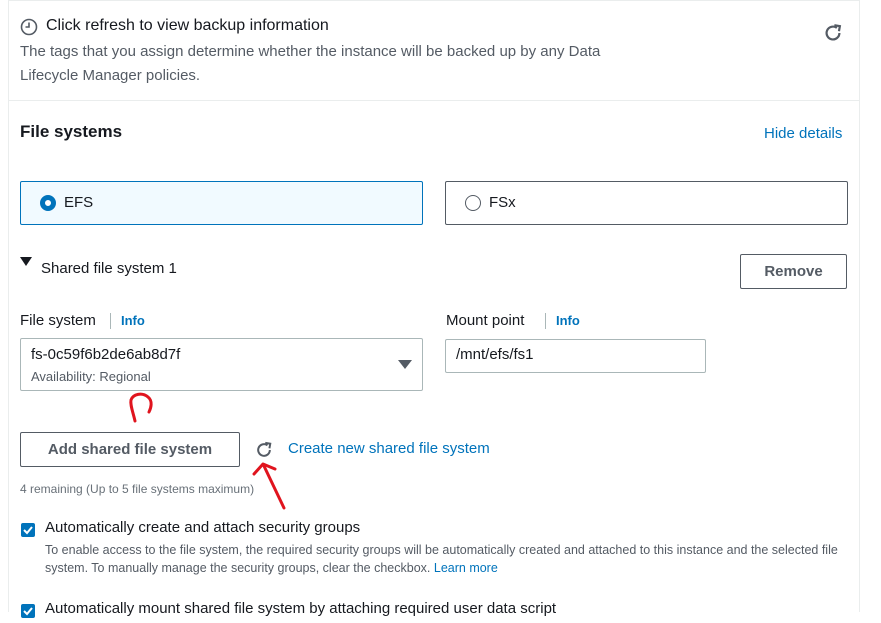  I want to click on fsx-option-tile: FSx, so click(646, 203).